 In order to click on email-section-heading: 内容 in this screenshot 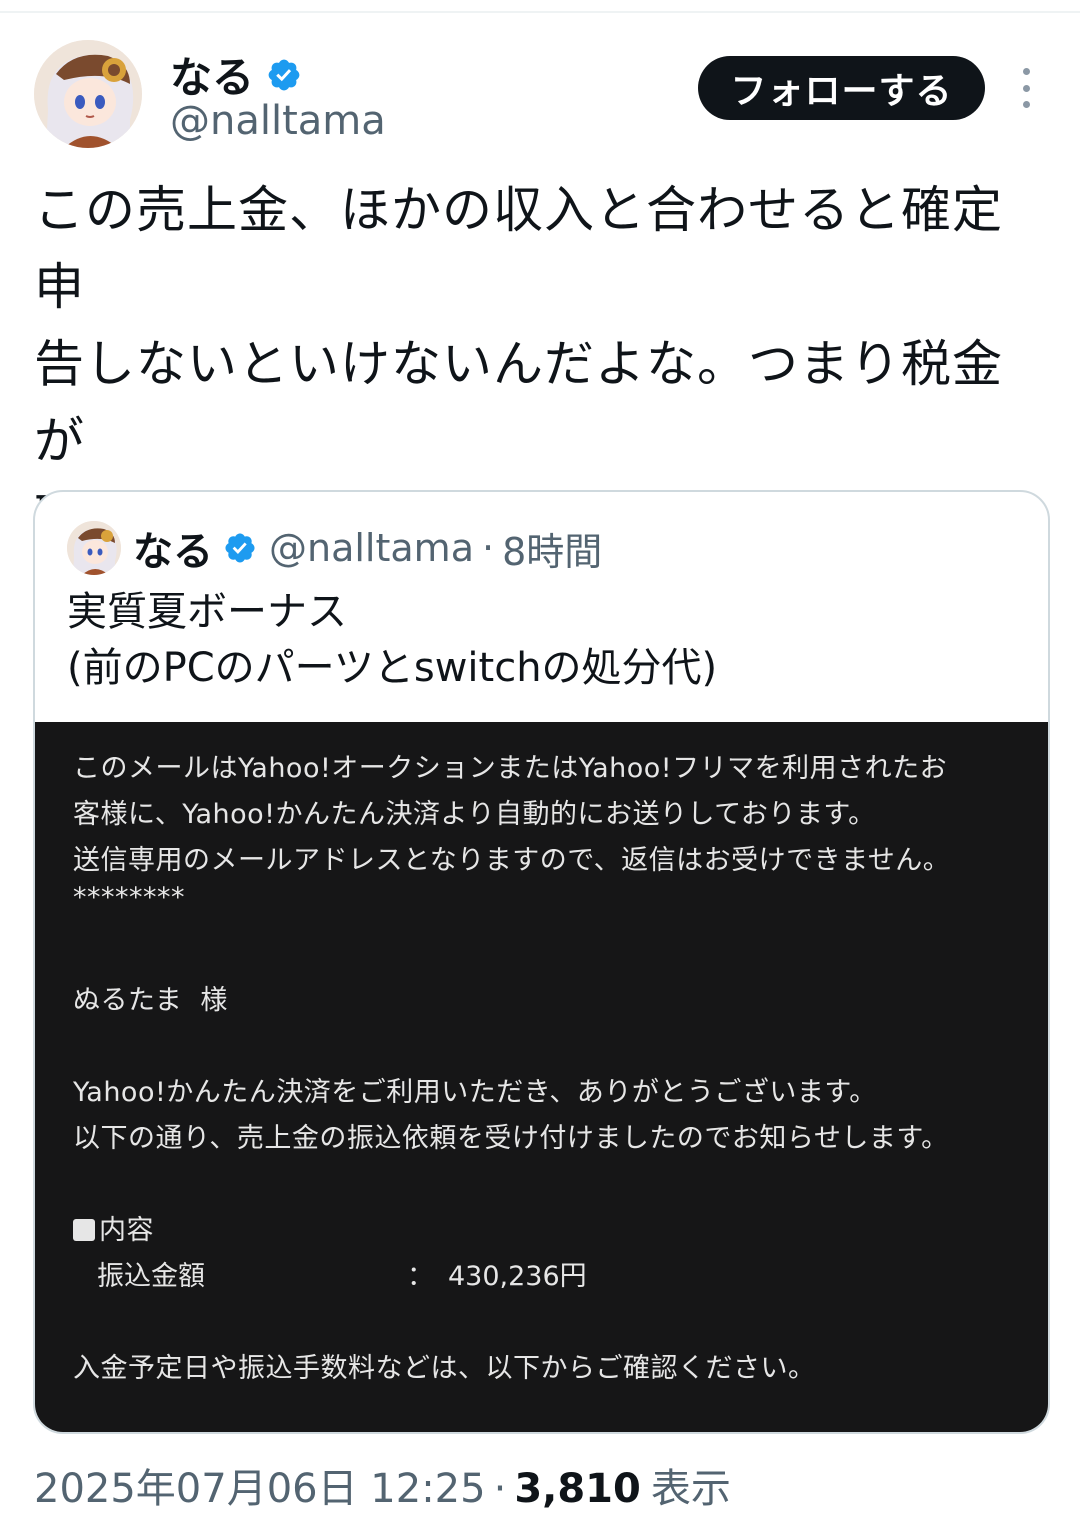, I will do `click(113, 1227)`.